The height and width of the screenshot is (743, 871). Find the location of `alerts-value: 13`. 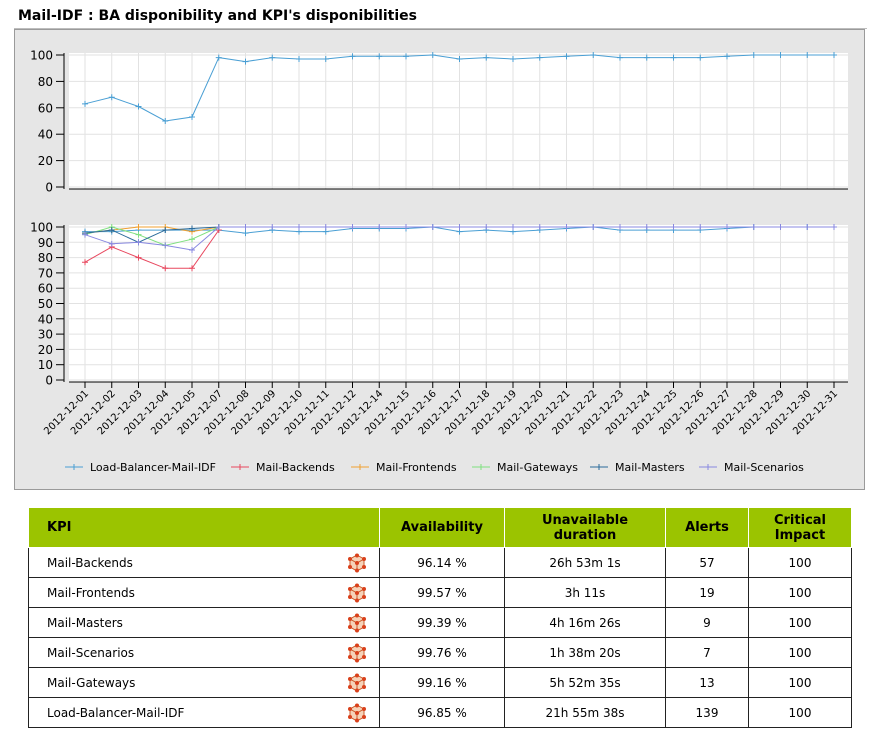

alerts-value: 13 is located at coordinates (707, 682).